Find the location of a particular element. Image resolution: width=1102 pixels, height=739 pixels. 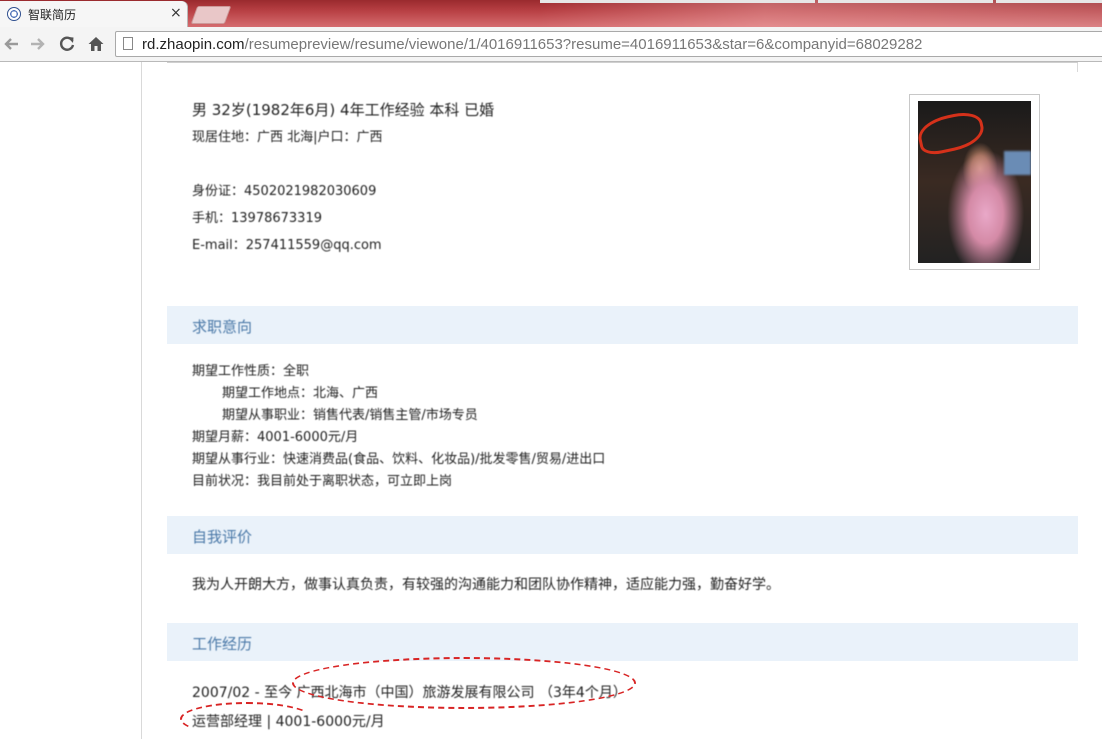

intention-row: 期望月薪：4001-6000元/月 is located at coordinates (275, 437).